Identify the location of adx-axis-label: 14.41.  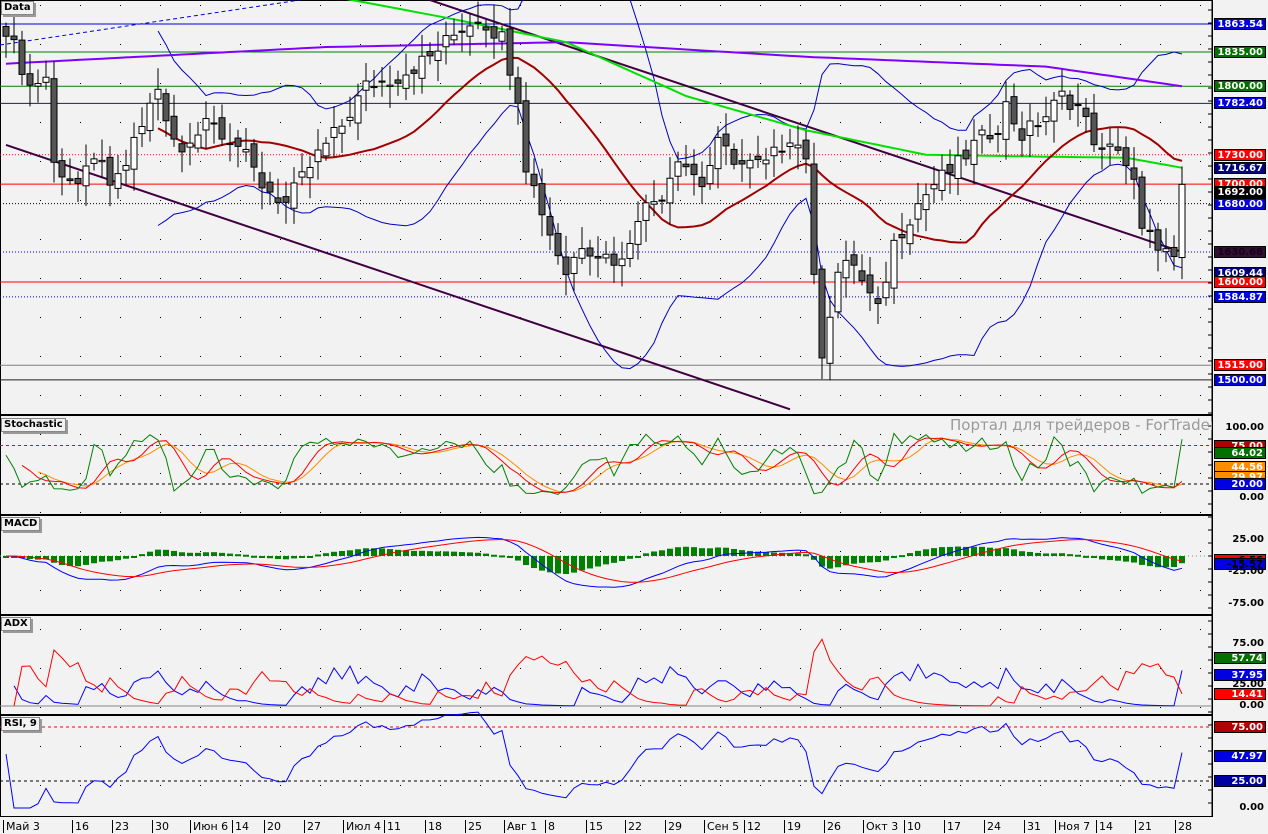
(1240, 694).